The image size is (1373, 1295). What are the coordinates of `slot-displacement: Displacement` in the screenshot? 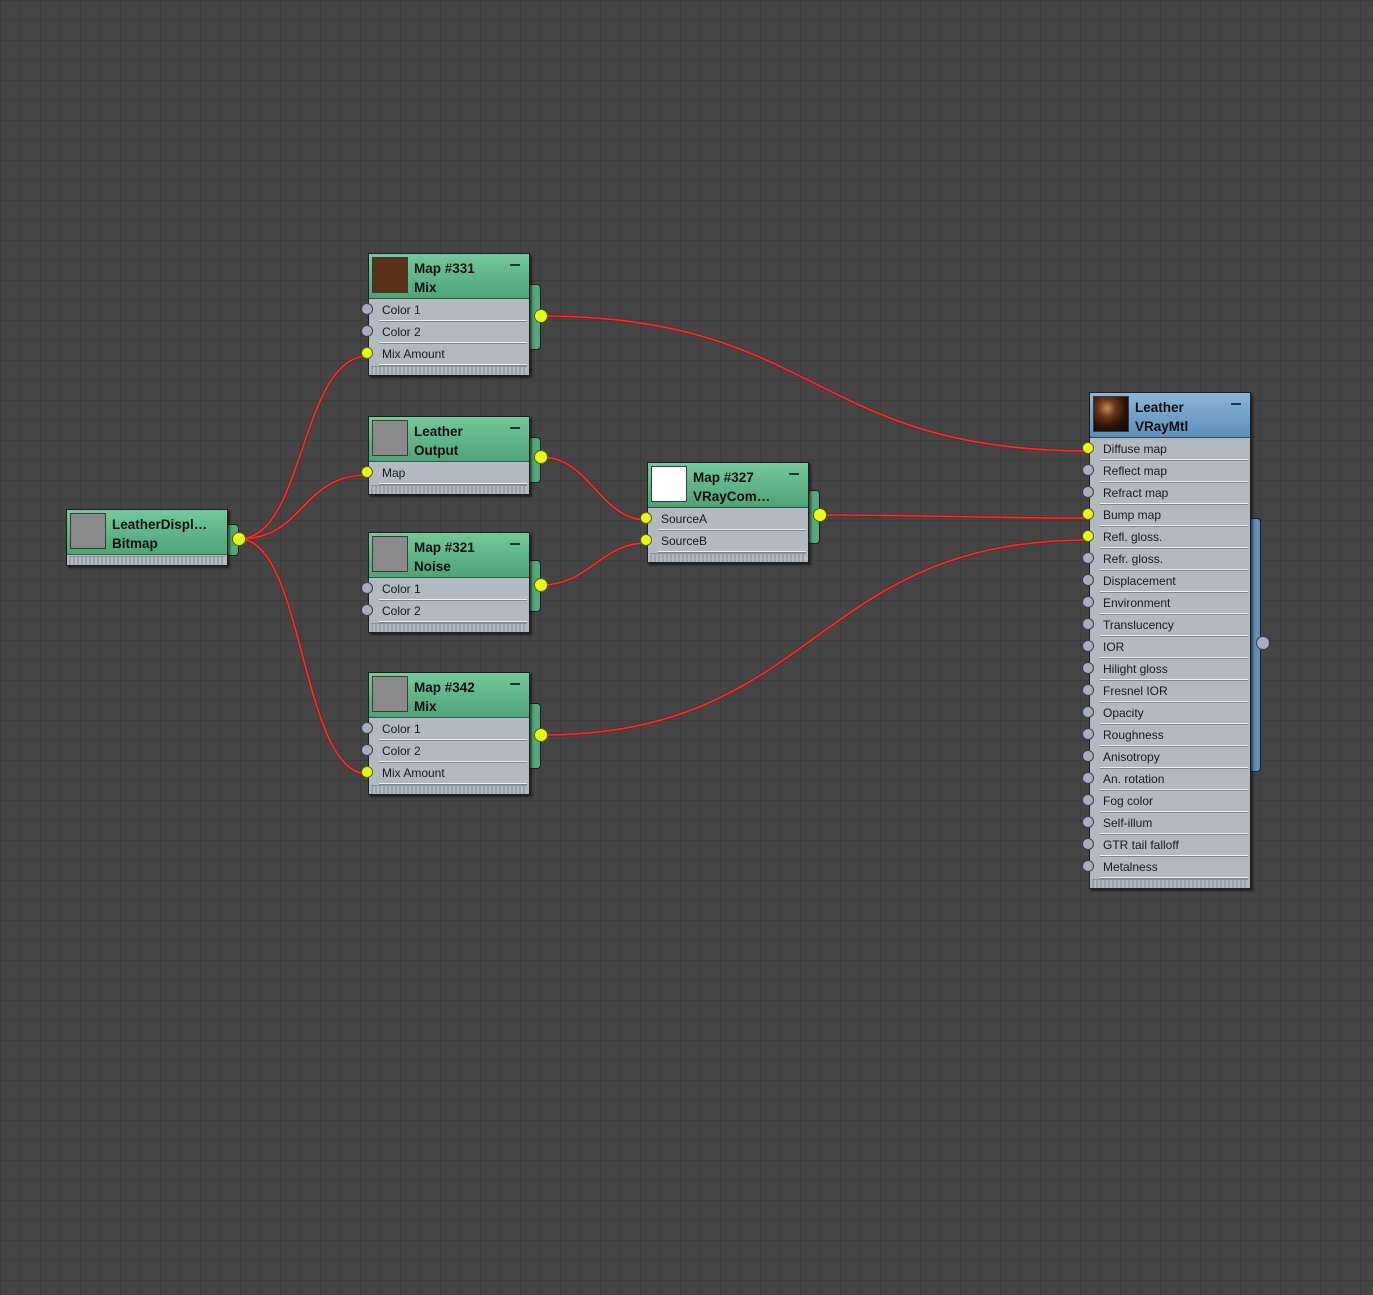 It's located at (1165, 581).